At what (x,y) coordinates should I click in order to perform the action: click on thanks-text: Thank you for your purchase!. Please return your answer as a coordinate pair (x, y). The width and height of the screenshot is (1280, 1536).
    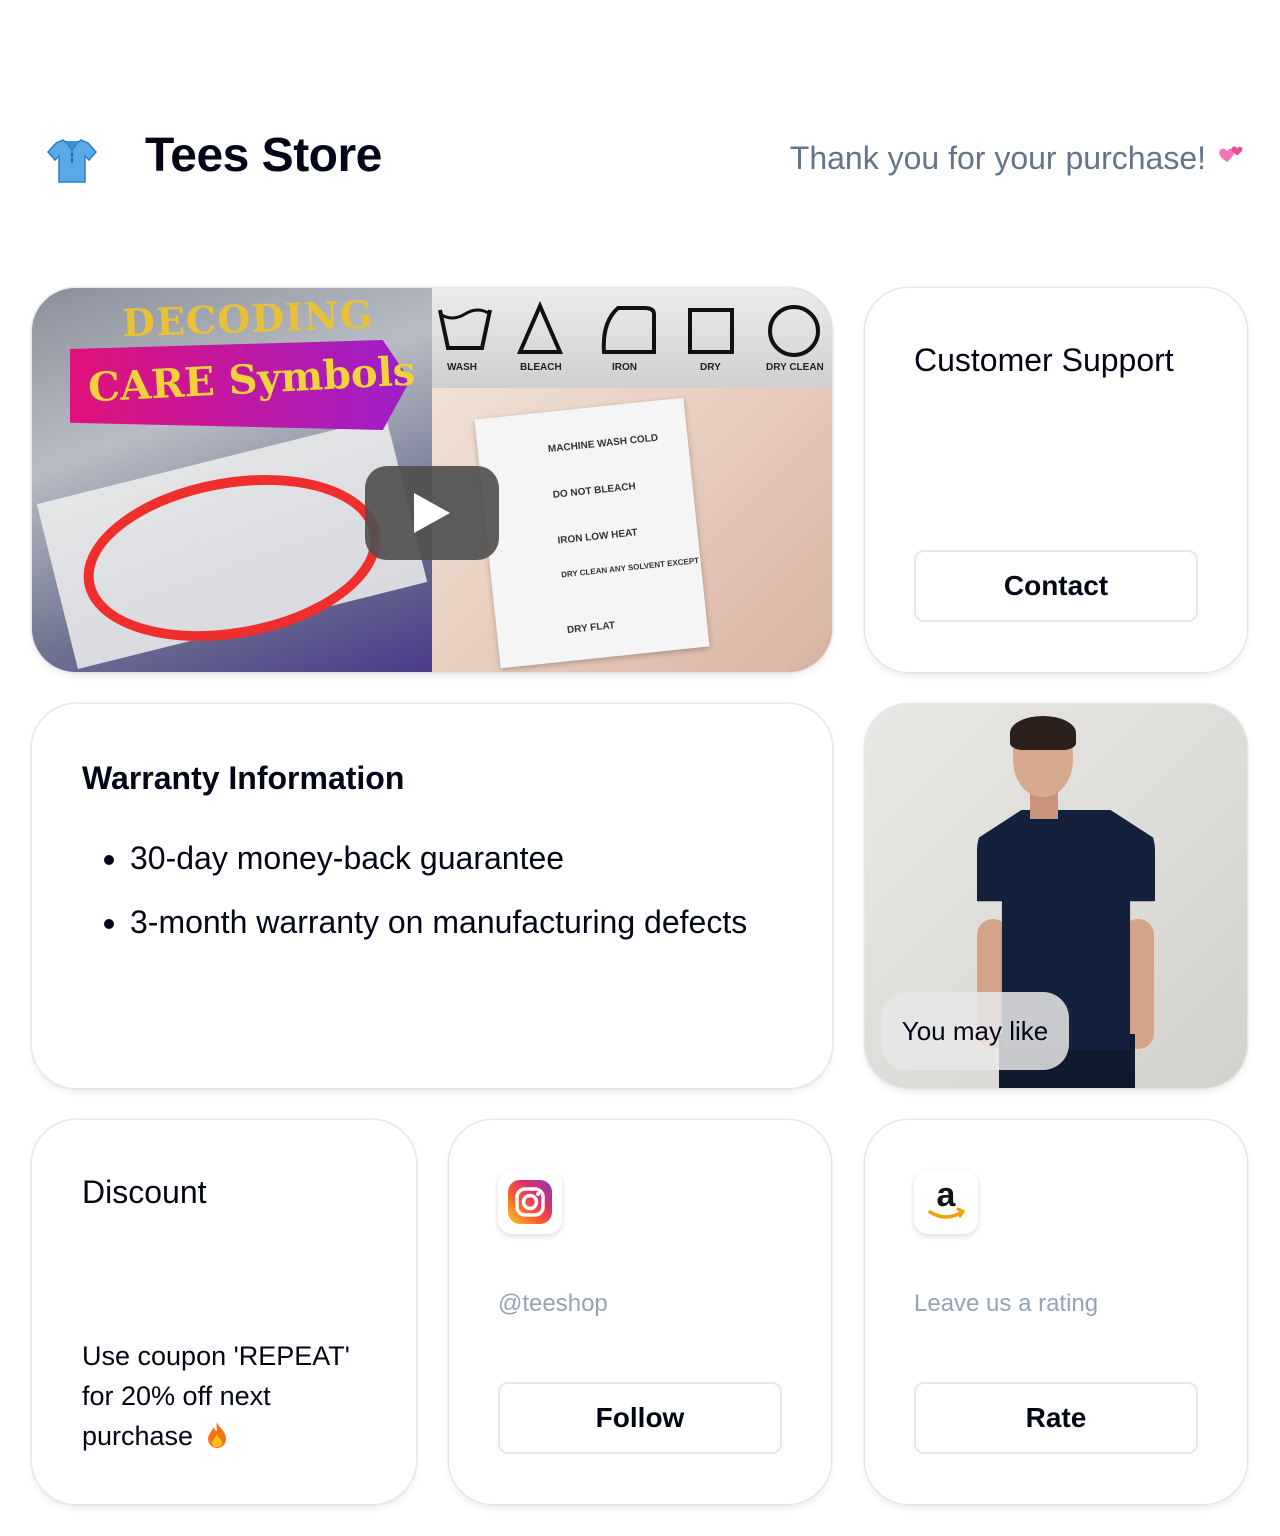
    Looking at the image, I should click on (997, 158).